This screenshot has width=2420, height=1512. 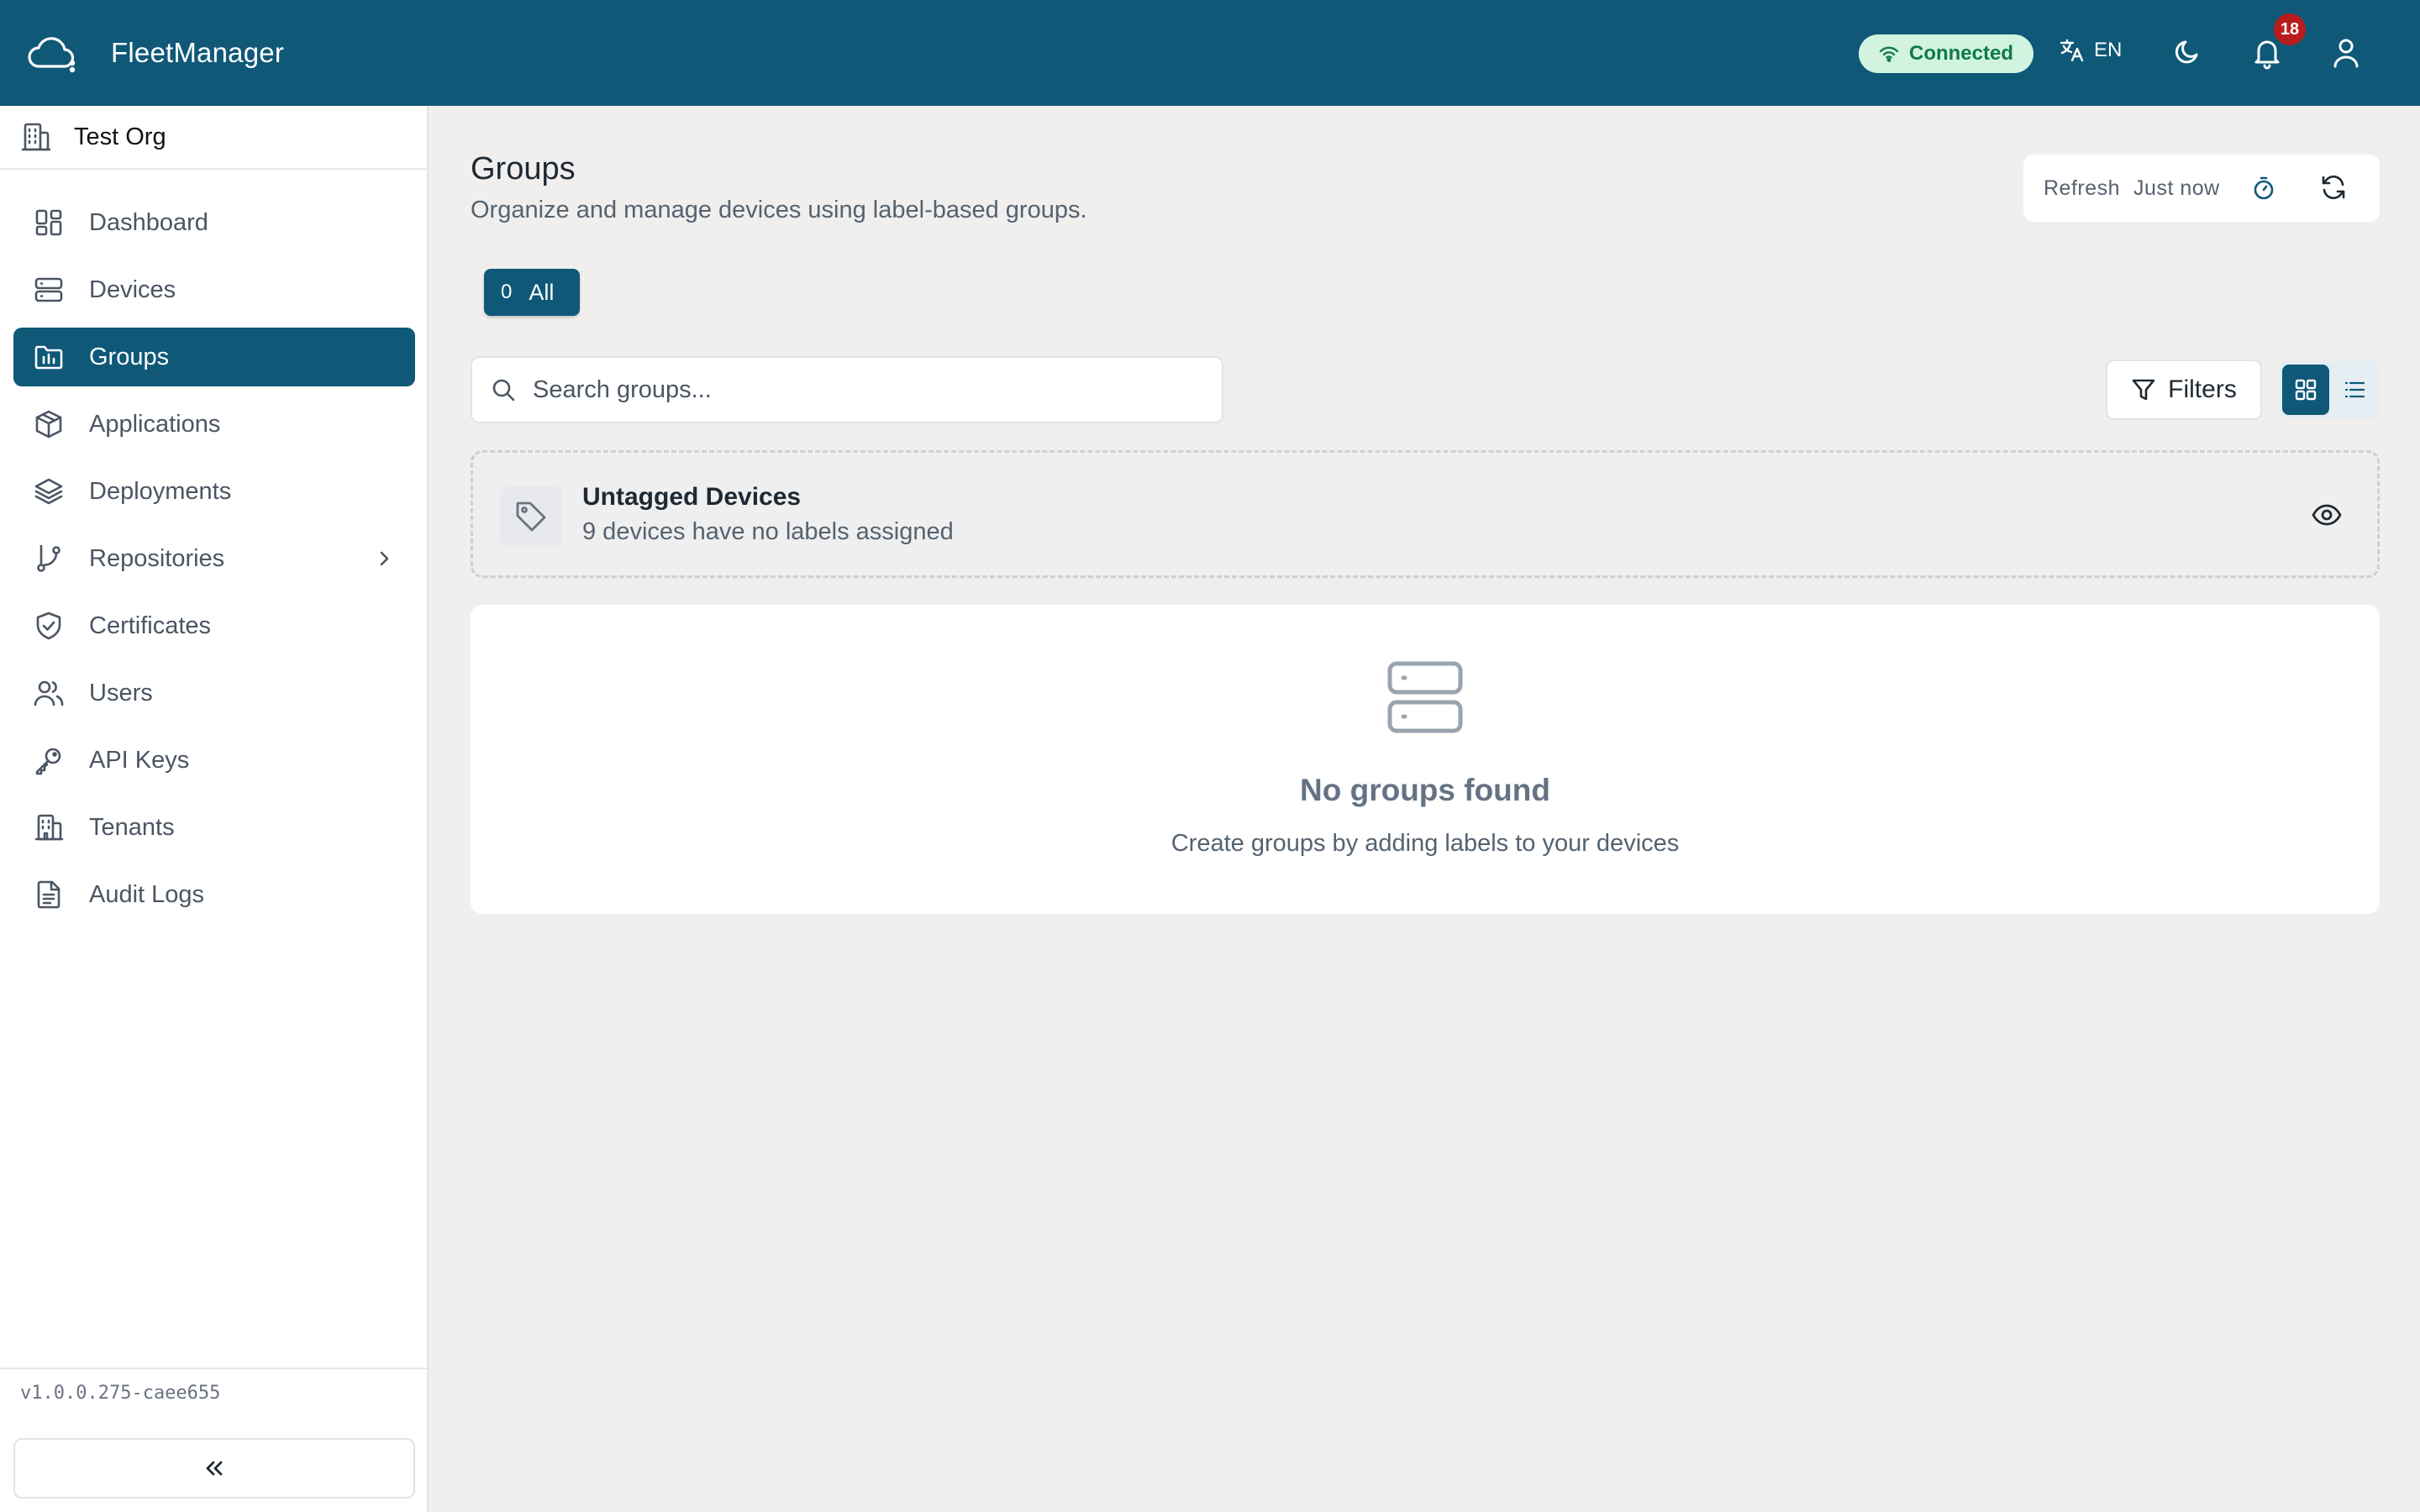 I want to click on tag-icon, so click(x=531, y=516).